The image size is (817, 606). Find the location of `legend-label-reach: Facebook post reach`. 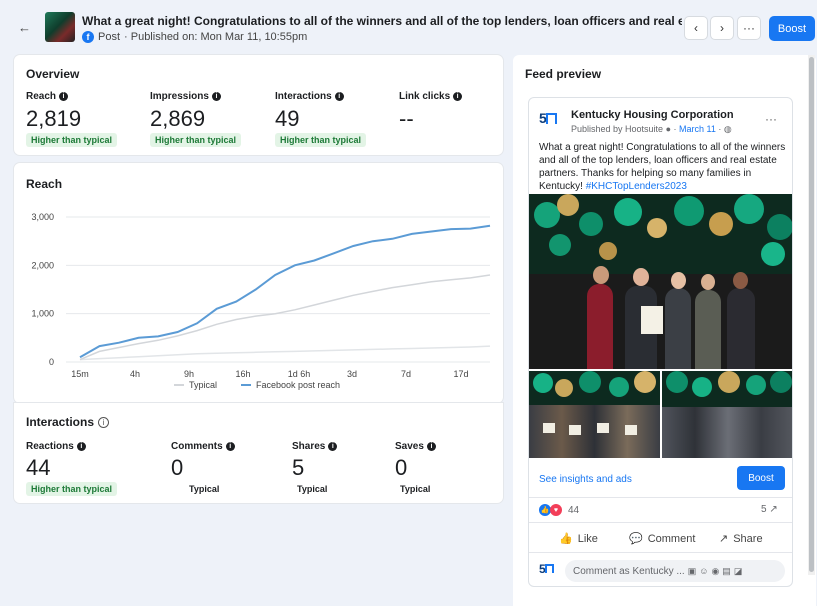

legend-label-reach: Facebook post reach is located at coordinates (298, 385).